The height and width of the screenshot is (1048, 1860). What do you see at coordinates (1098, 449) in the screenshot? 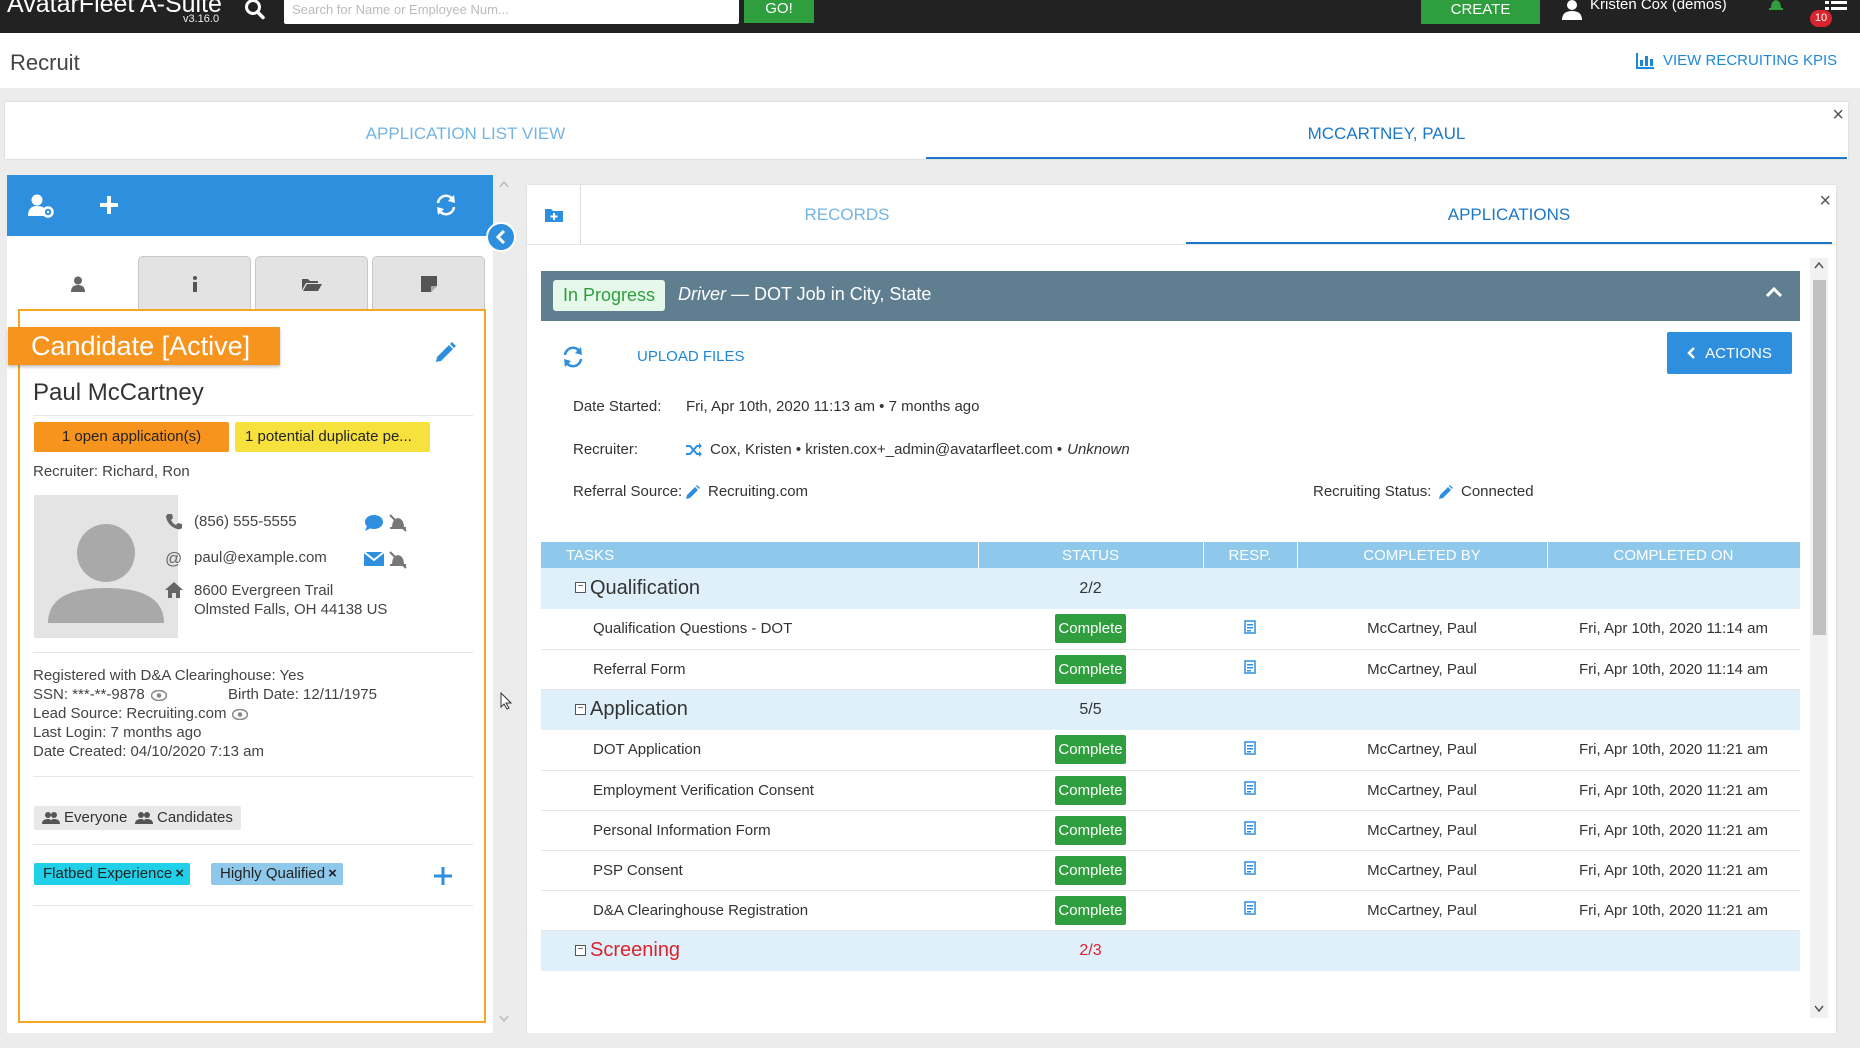
I see `recruiter-extra: Unknown` at bounding box center [1098, 449].